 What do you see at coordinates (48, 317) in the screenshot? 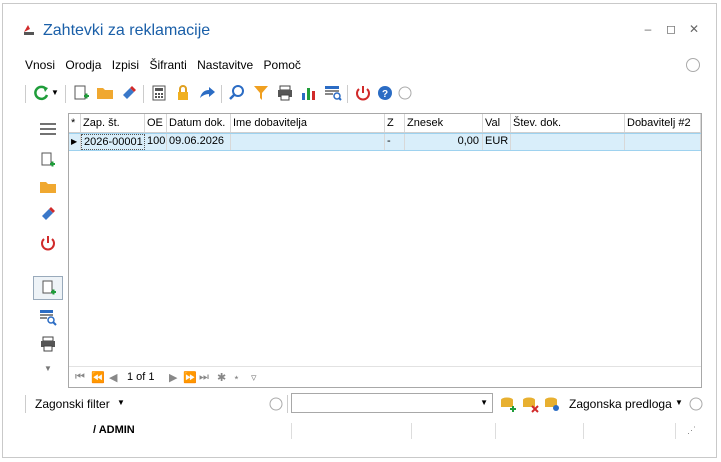
I see `grid-search-side-icon` at bounding box center [48, 317].